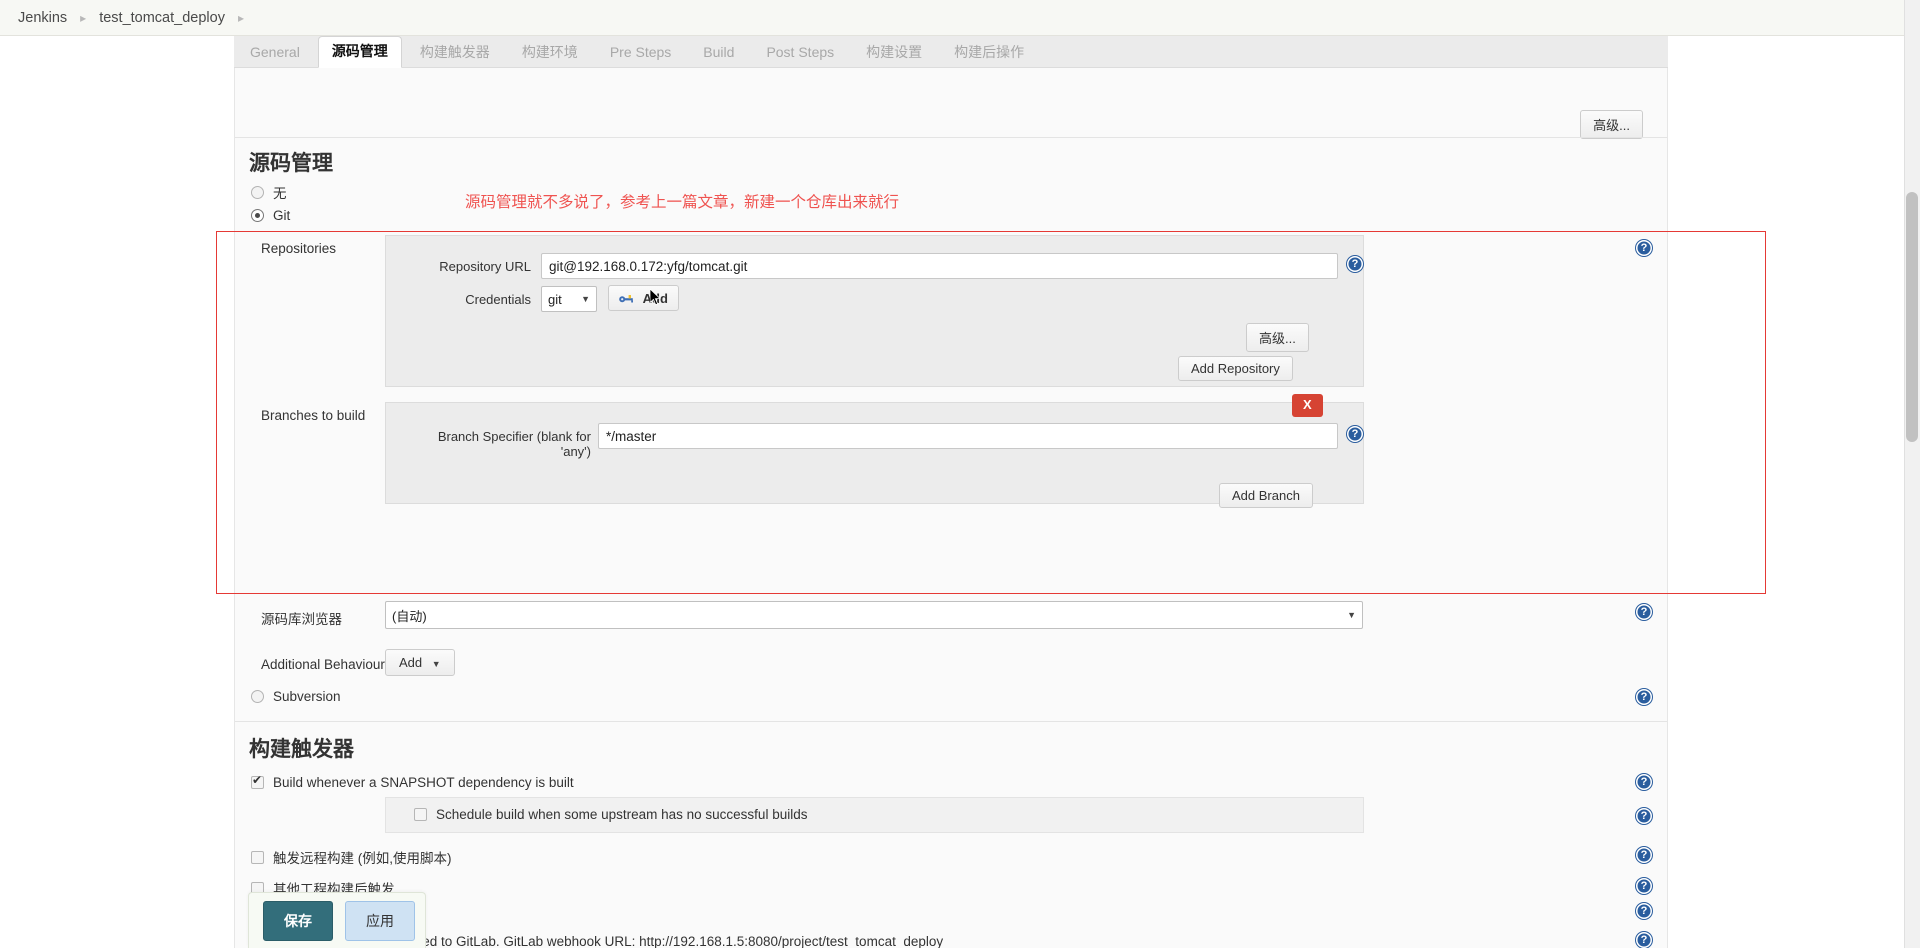 The width and height of the screenshot is (1920, 948). I want to click on repo-browser-select: (自动) ▼, so click(874, 615).